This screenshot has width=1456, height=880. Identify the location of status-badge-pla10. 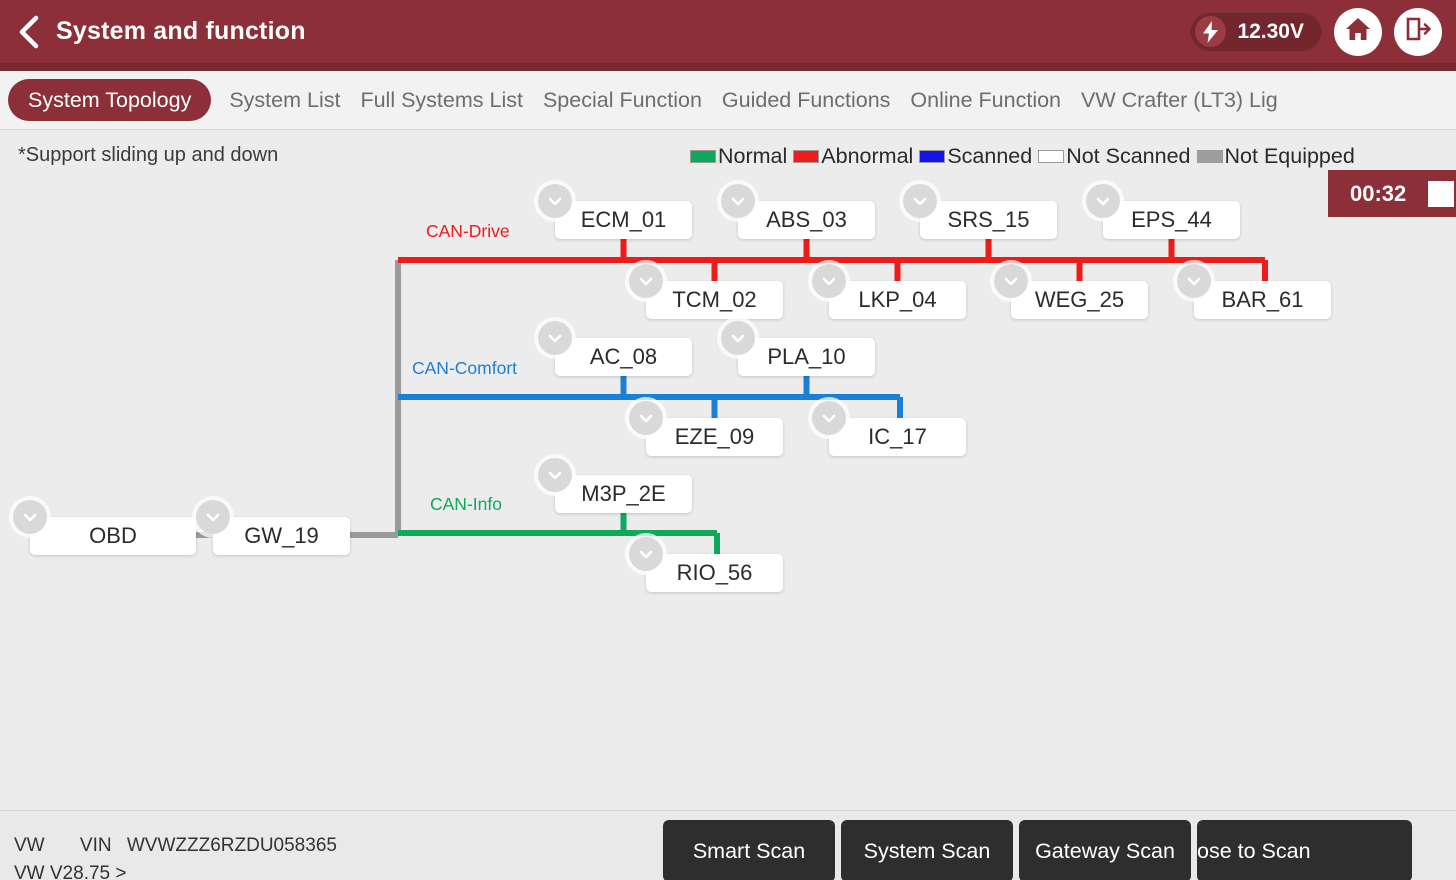
(738, 338).